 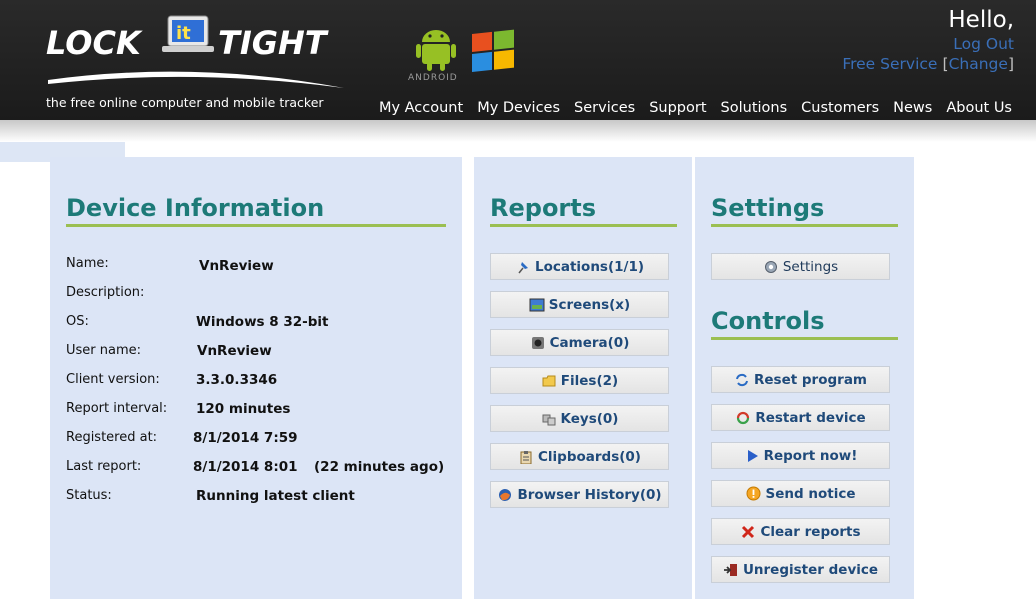 I want to click on button-label: Screens(x), so click(x=589, y=304).